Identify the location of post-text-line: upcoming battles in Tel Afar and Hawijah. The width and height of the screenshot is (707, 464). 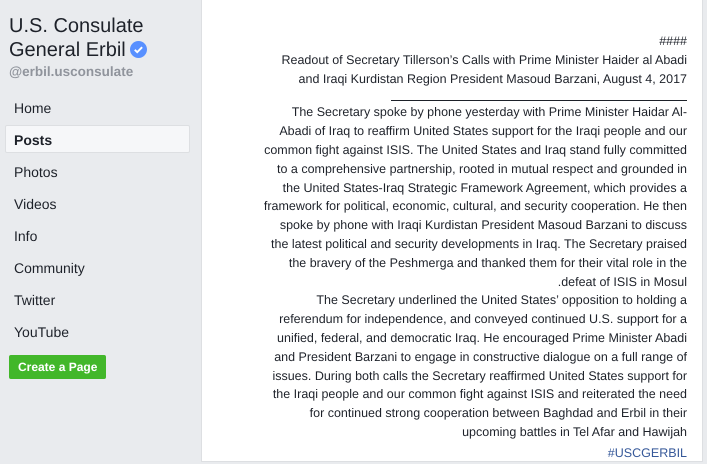
(574, 432).